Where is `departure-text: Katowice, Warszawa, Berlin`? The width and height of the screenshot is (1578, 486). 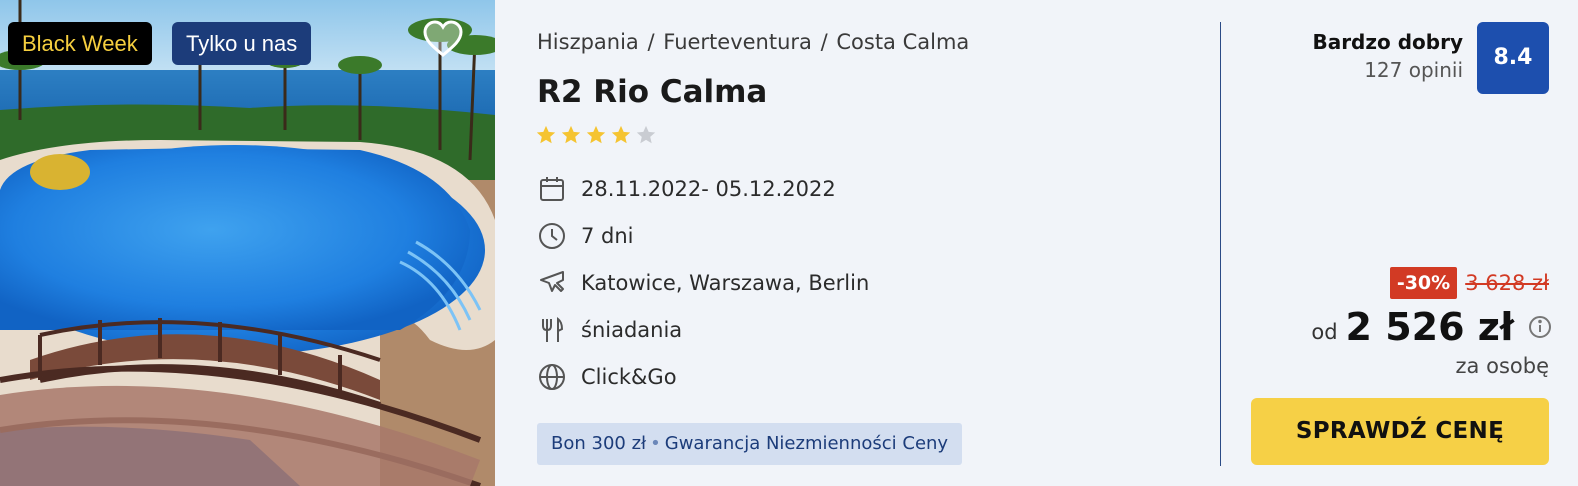 departure-text: Katowice, Warszawa, Berlin is located at coordinates (725, 283).